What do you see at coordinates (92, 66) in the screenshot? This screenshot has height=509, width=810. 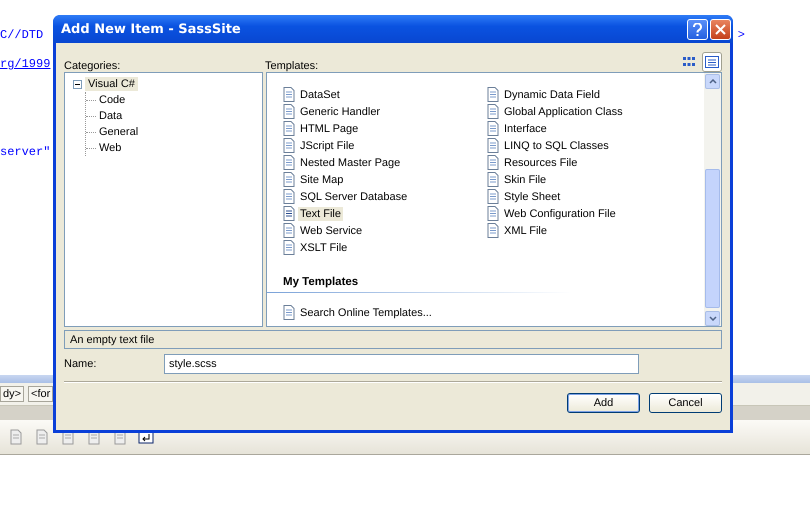 I see `categories-label: Categories:` at bounding box center [92, 66].